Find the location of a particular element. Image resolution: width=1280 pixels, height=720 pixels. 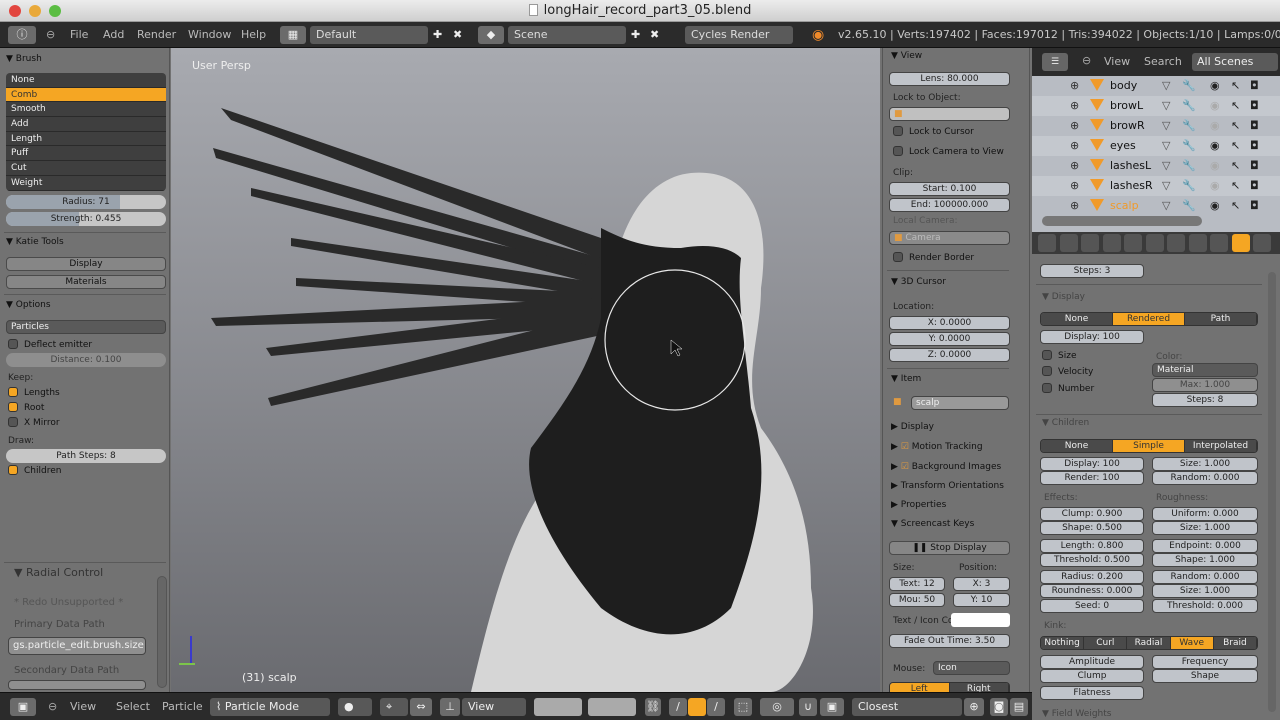

menu-view: View is located at coordinates (83, 707).